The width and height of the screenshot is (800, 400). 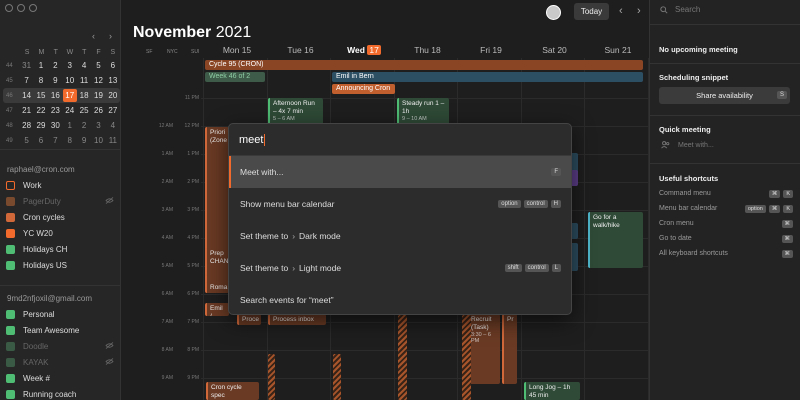 I want to click on event-pr: Pr, so click(x=509, y=349).